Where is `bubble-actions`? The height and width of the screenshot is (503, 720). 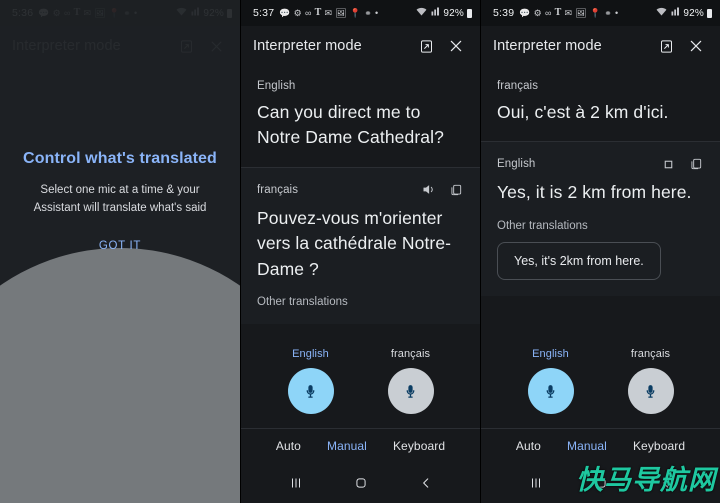 bubble-actions is located at coordinates (442, 190).